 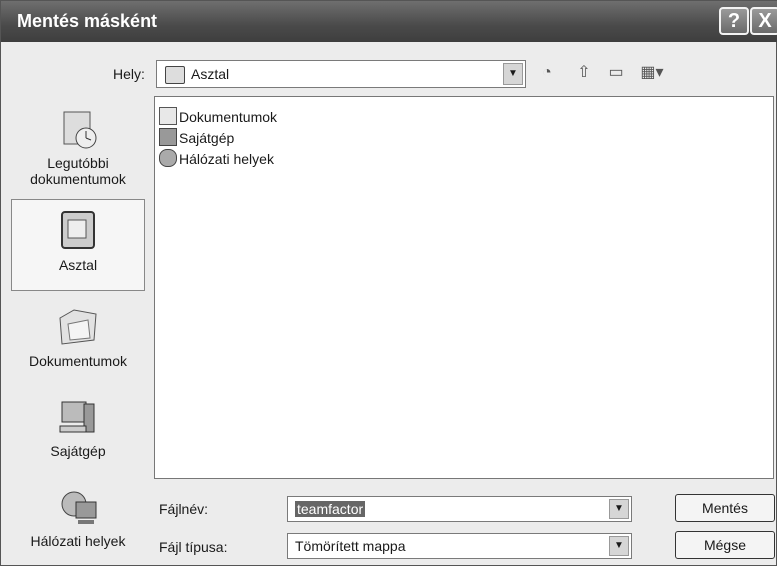 I want to click on list-item: Hálózati helyek, so click(x=216, y=158).